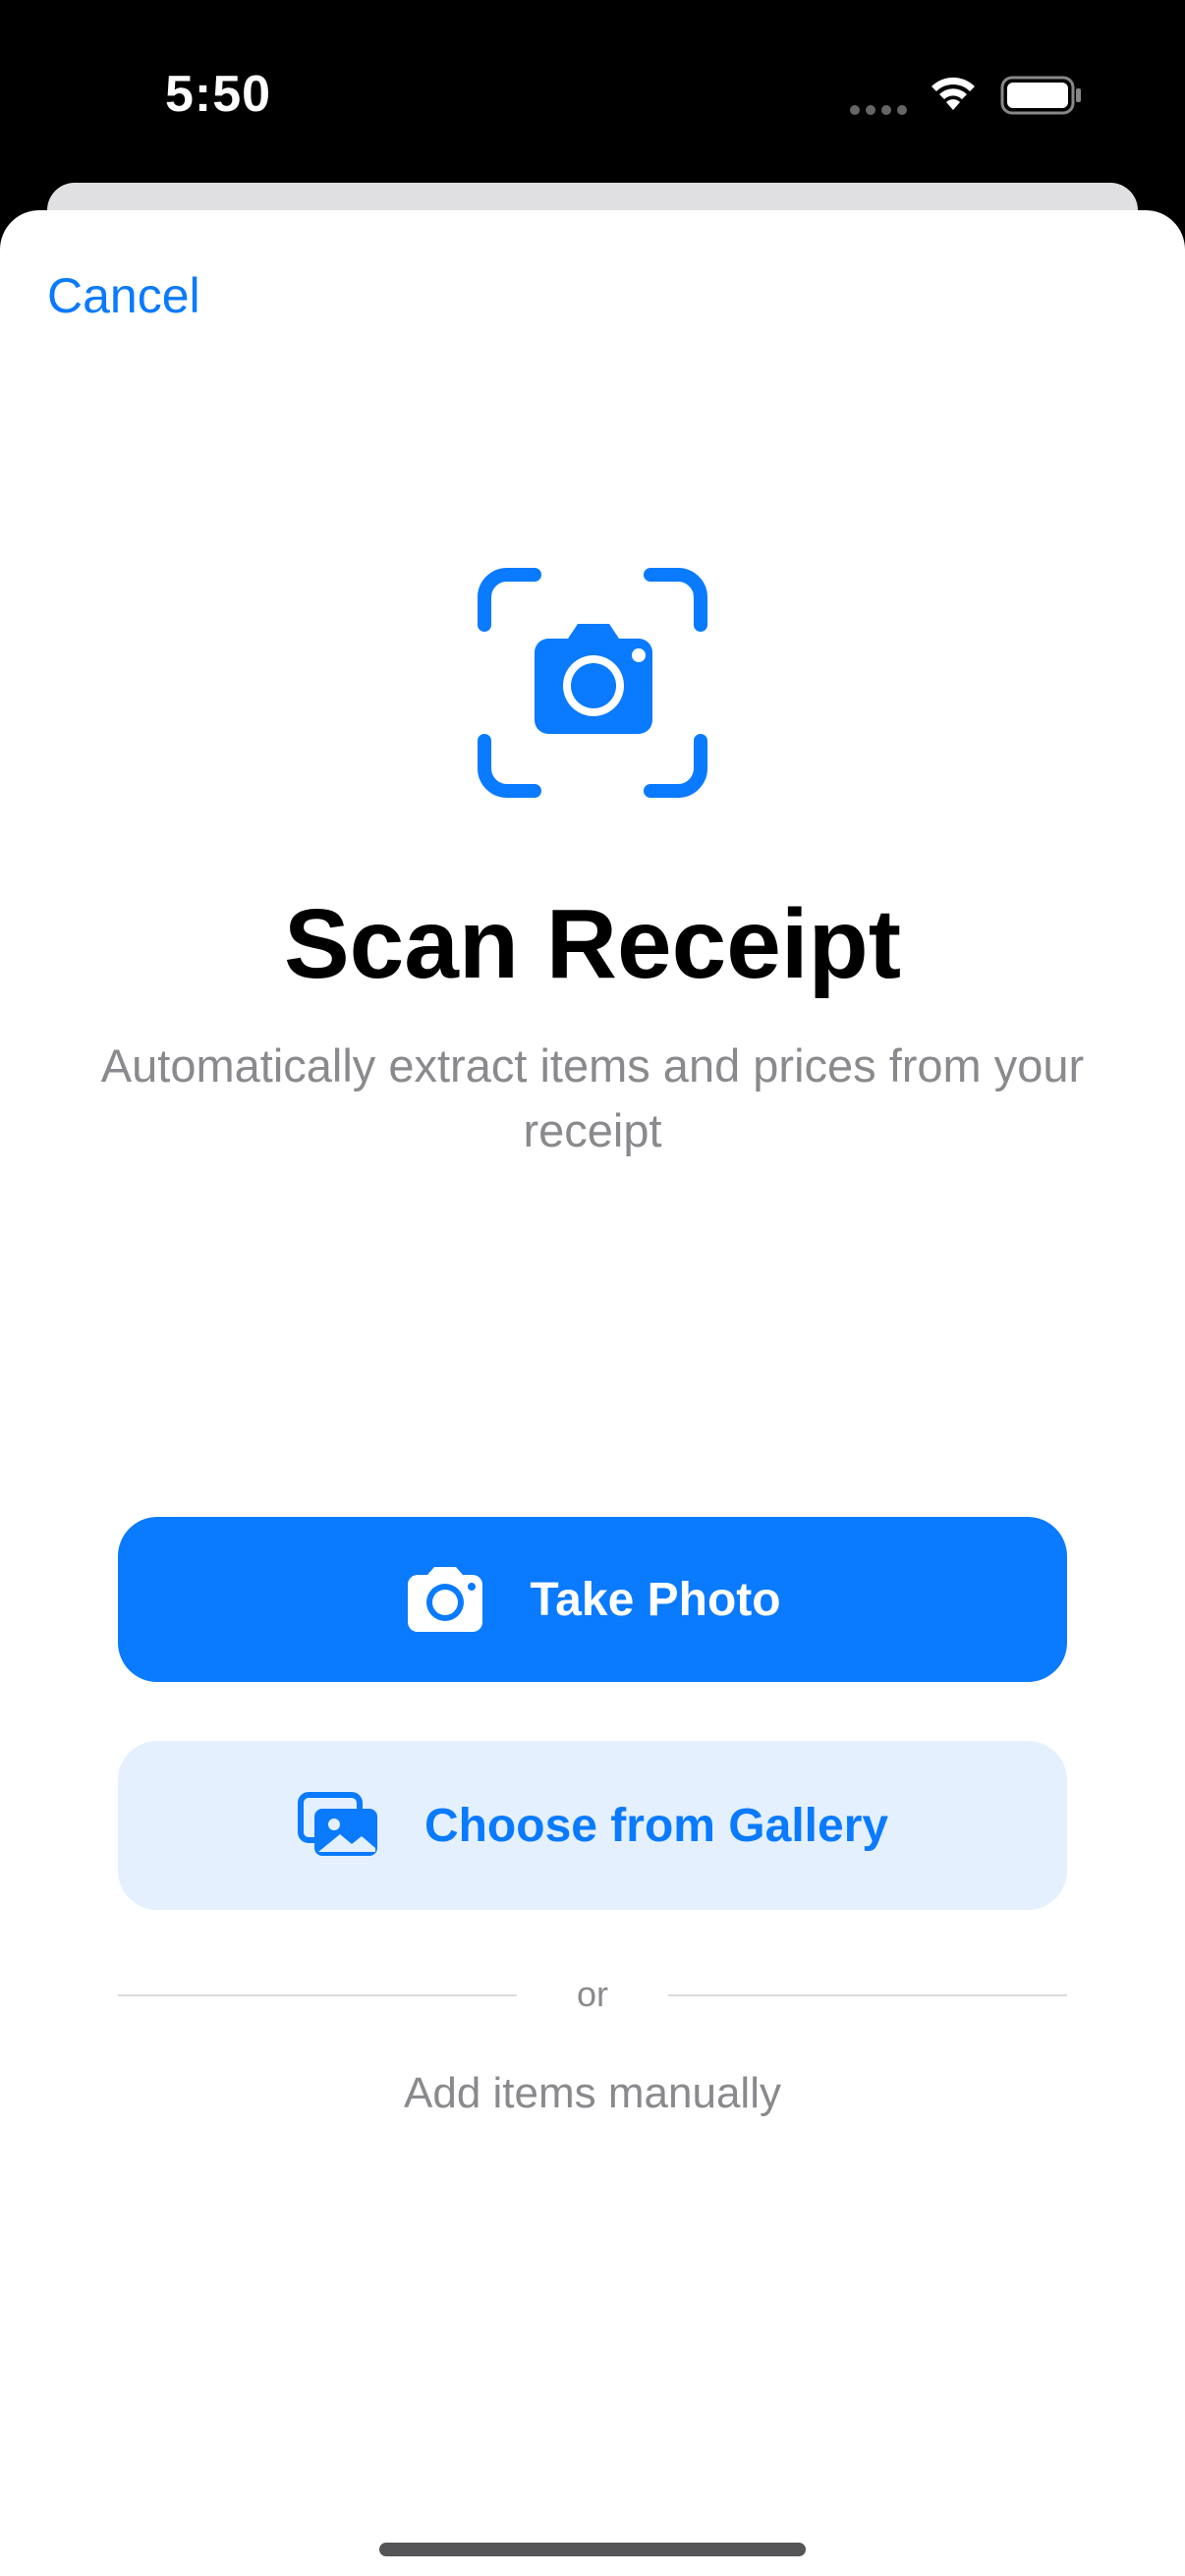  Describe the element at coordinates (879, 110) in the screenshot. I see `cellular-dots-icon` at that location.